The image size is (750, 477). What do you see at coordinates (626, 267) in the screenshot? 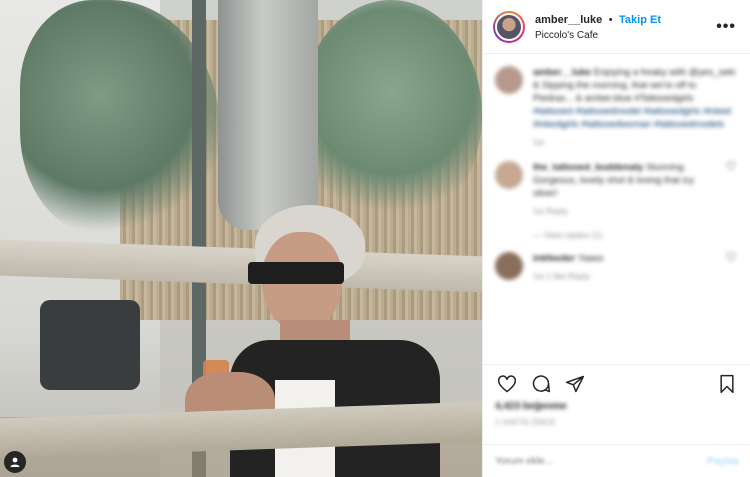
I see `comment-body: inkfeeder Yaass 1w 1 like Reply` at bounding box center [626, 267].